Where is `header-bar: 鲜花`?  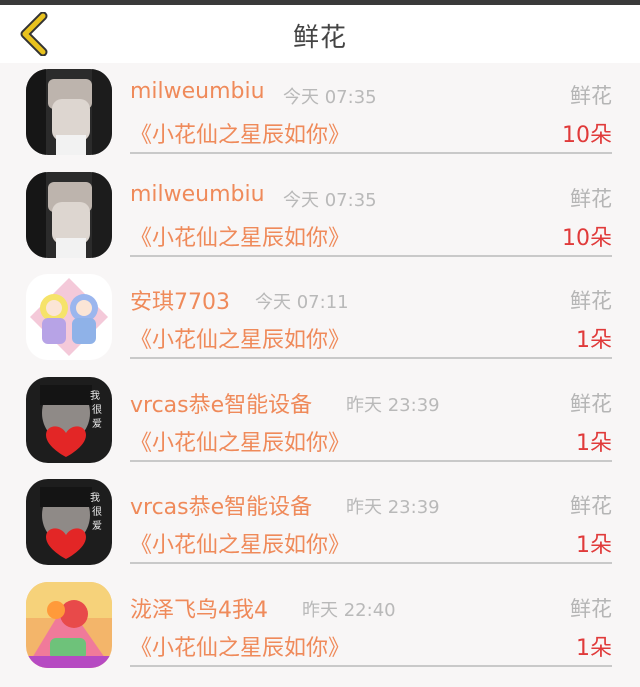 header-bar: 鲜花 is located at coordinates (320, 34).